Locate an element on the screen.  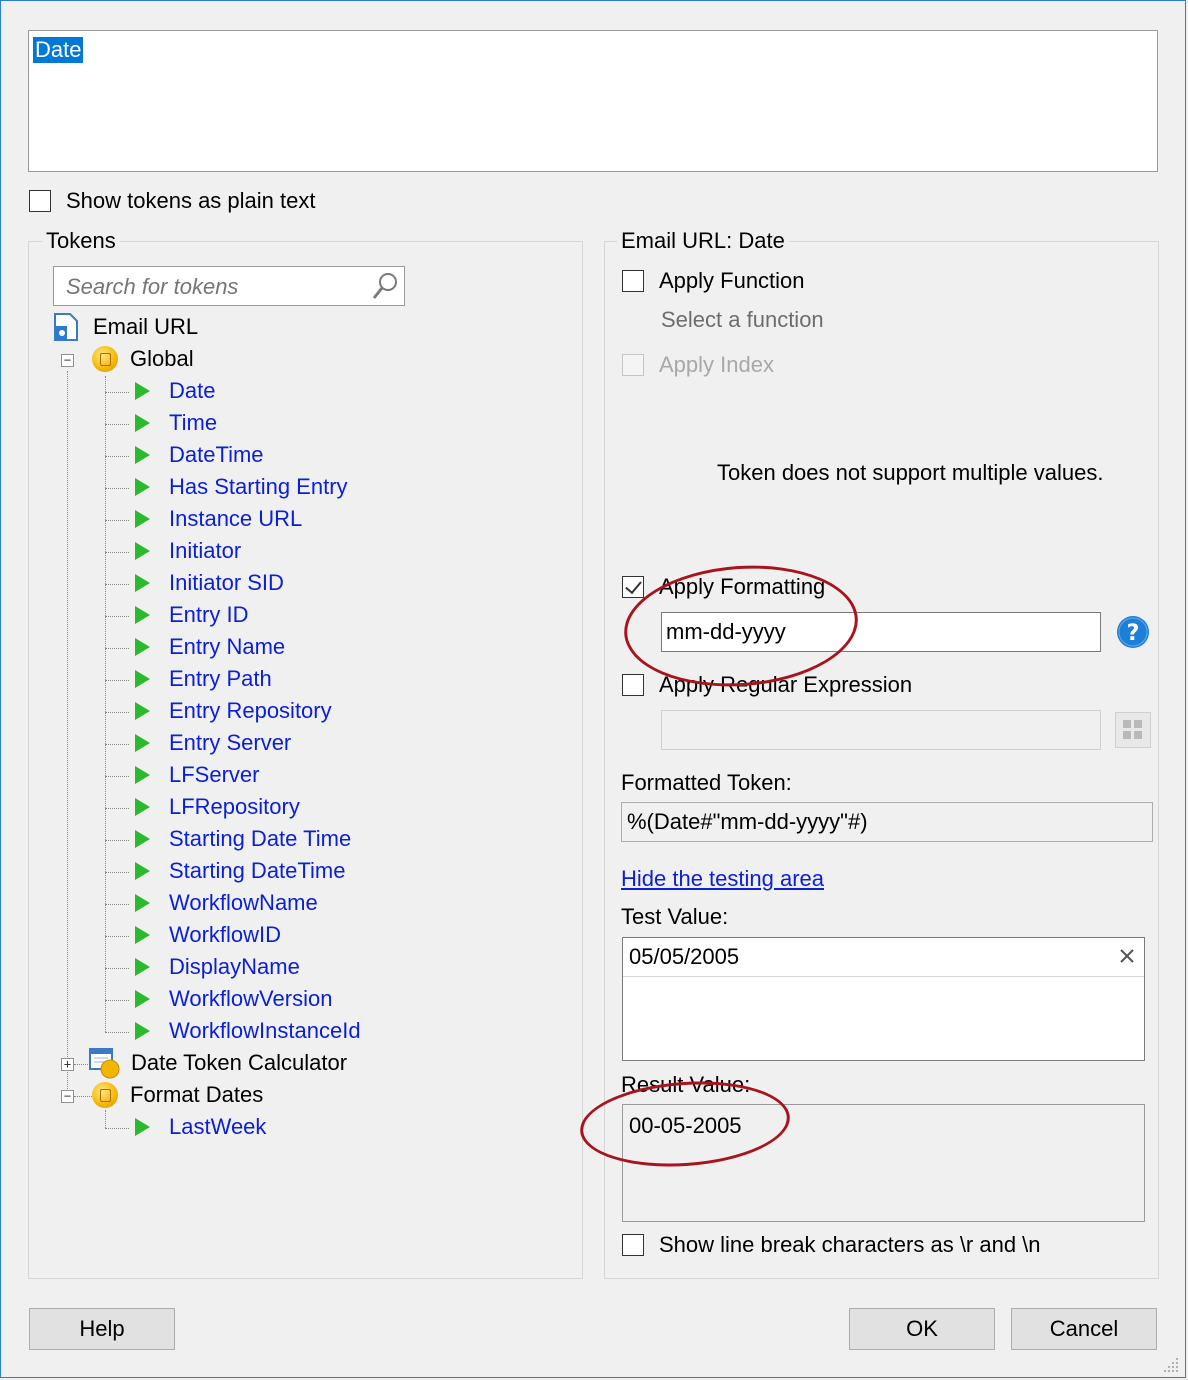
show-line-breaks-checkbox is located at coordinates (633, 1245).